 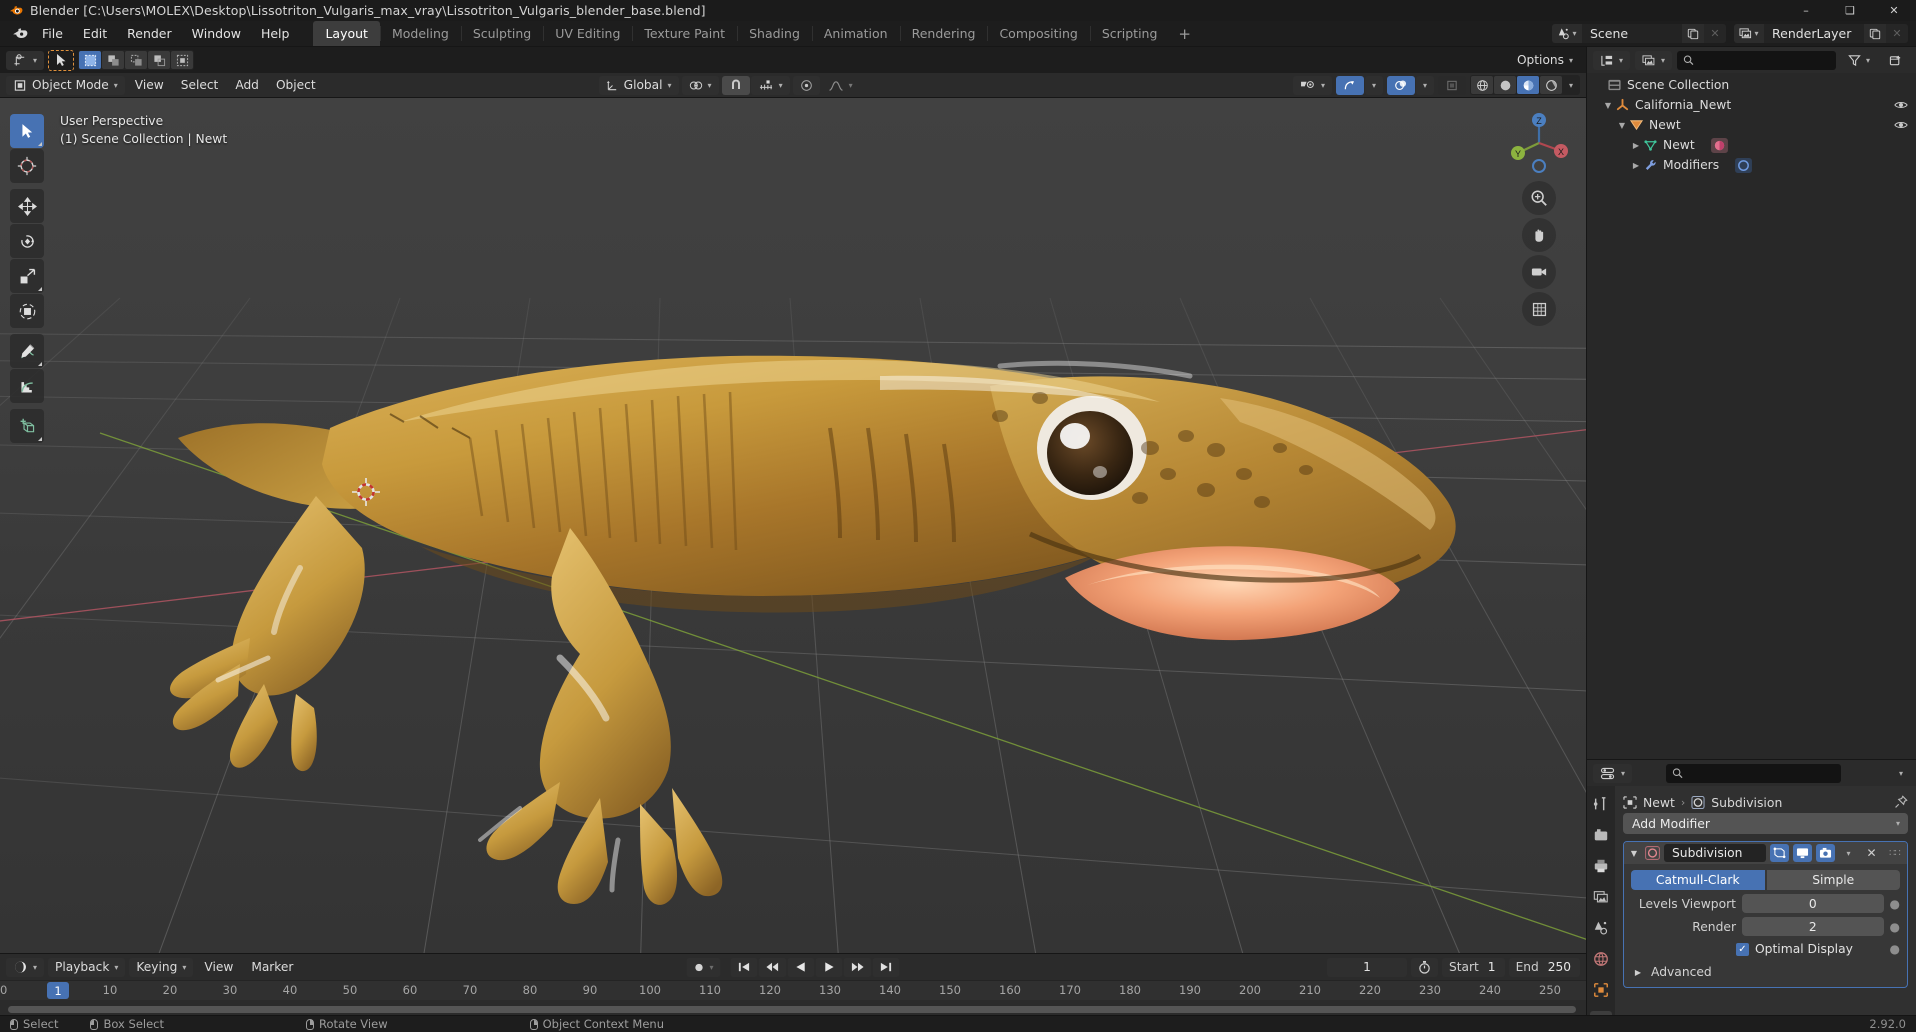 I want to click on outliner-row-scene-collection: Scene Collection, so click(x=1751, y=85).